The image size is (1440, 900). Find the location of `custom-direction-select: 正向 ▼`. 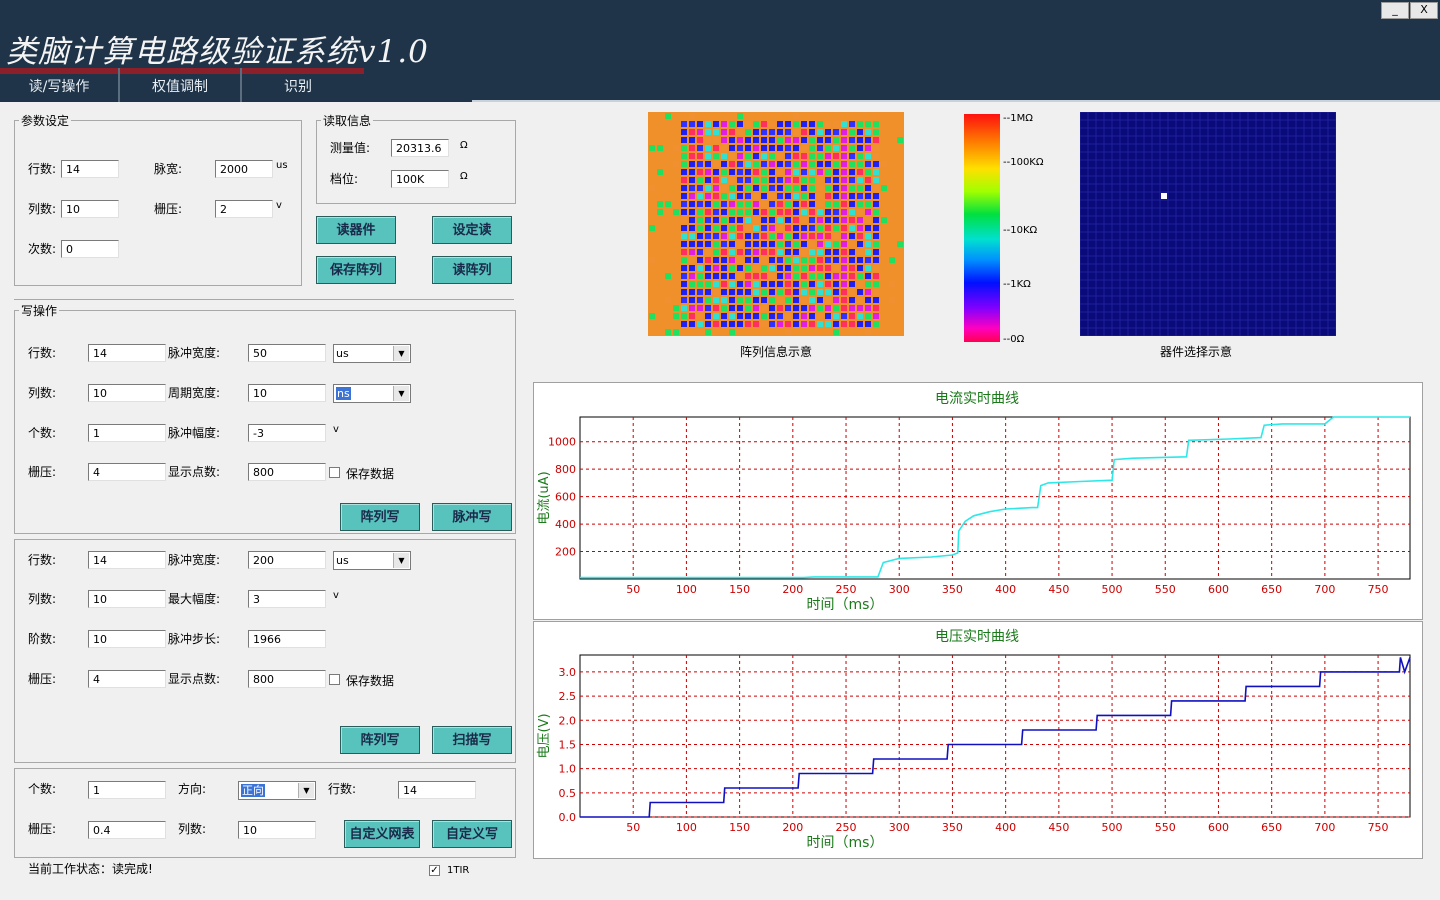

custom-direction-select: 正向 ▼ is located at coordinates (277, 790).